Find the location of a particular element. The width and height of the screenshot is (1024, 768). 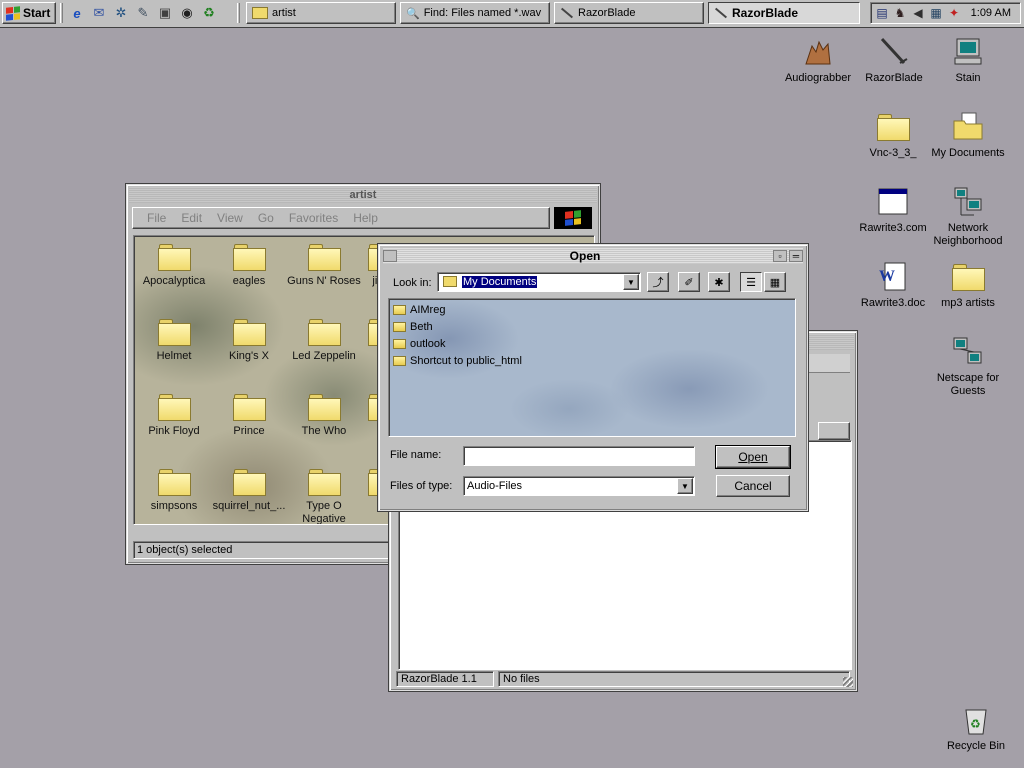

speaker-icon: ◀ is located at coordinates (918, 13).